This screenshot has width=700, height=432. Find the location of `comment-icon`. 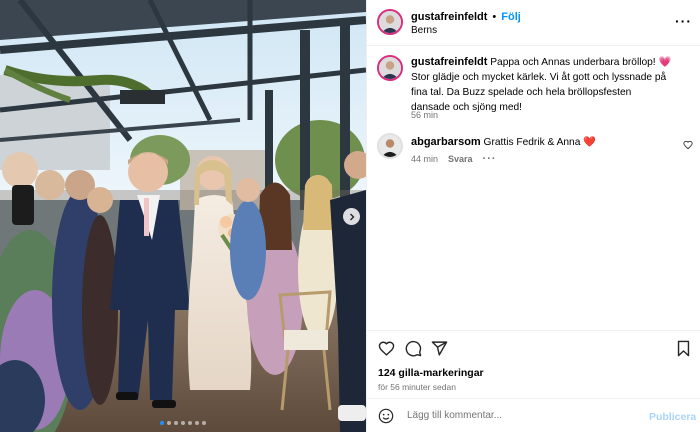

comment-icon is located at coordinates (413, 348).